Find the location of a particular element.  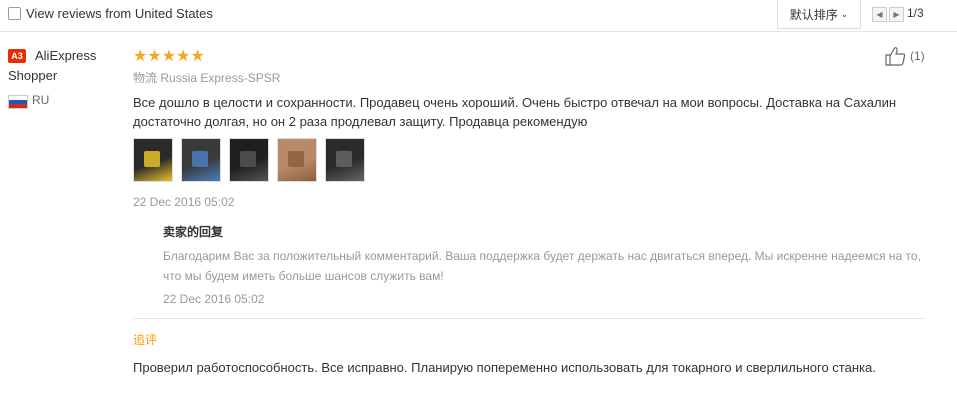

filter-label: View reviews from United States is located at coordinates (119, 13).